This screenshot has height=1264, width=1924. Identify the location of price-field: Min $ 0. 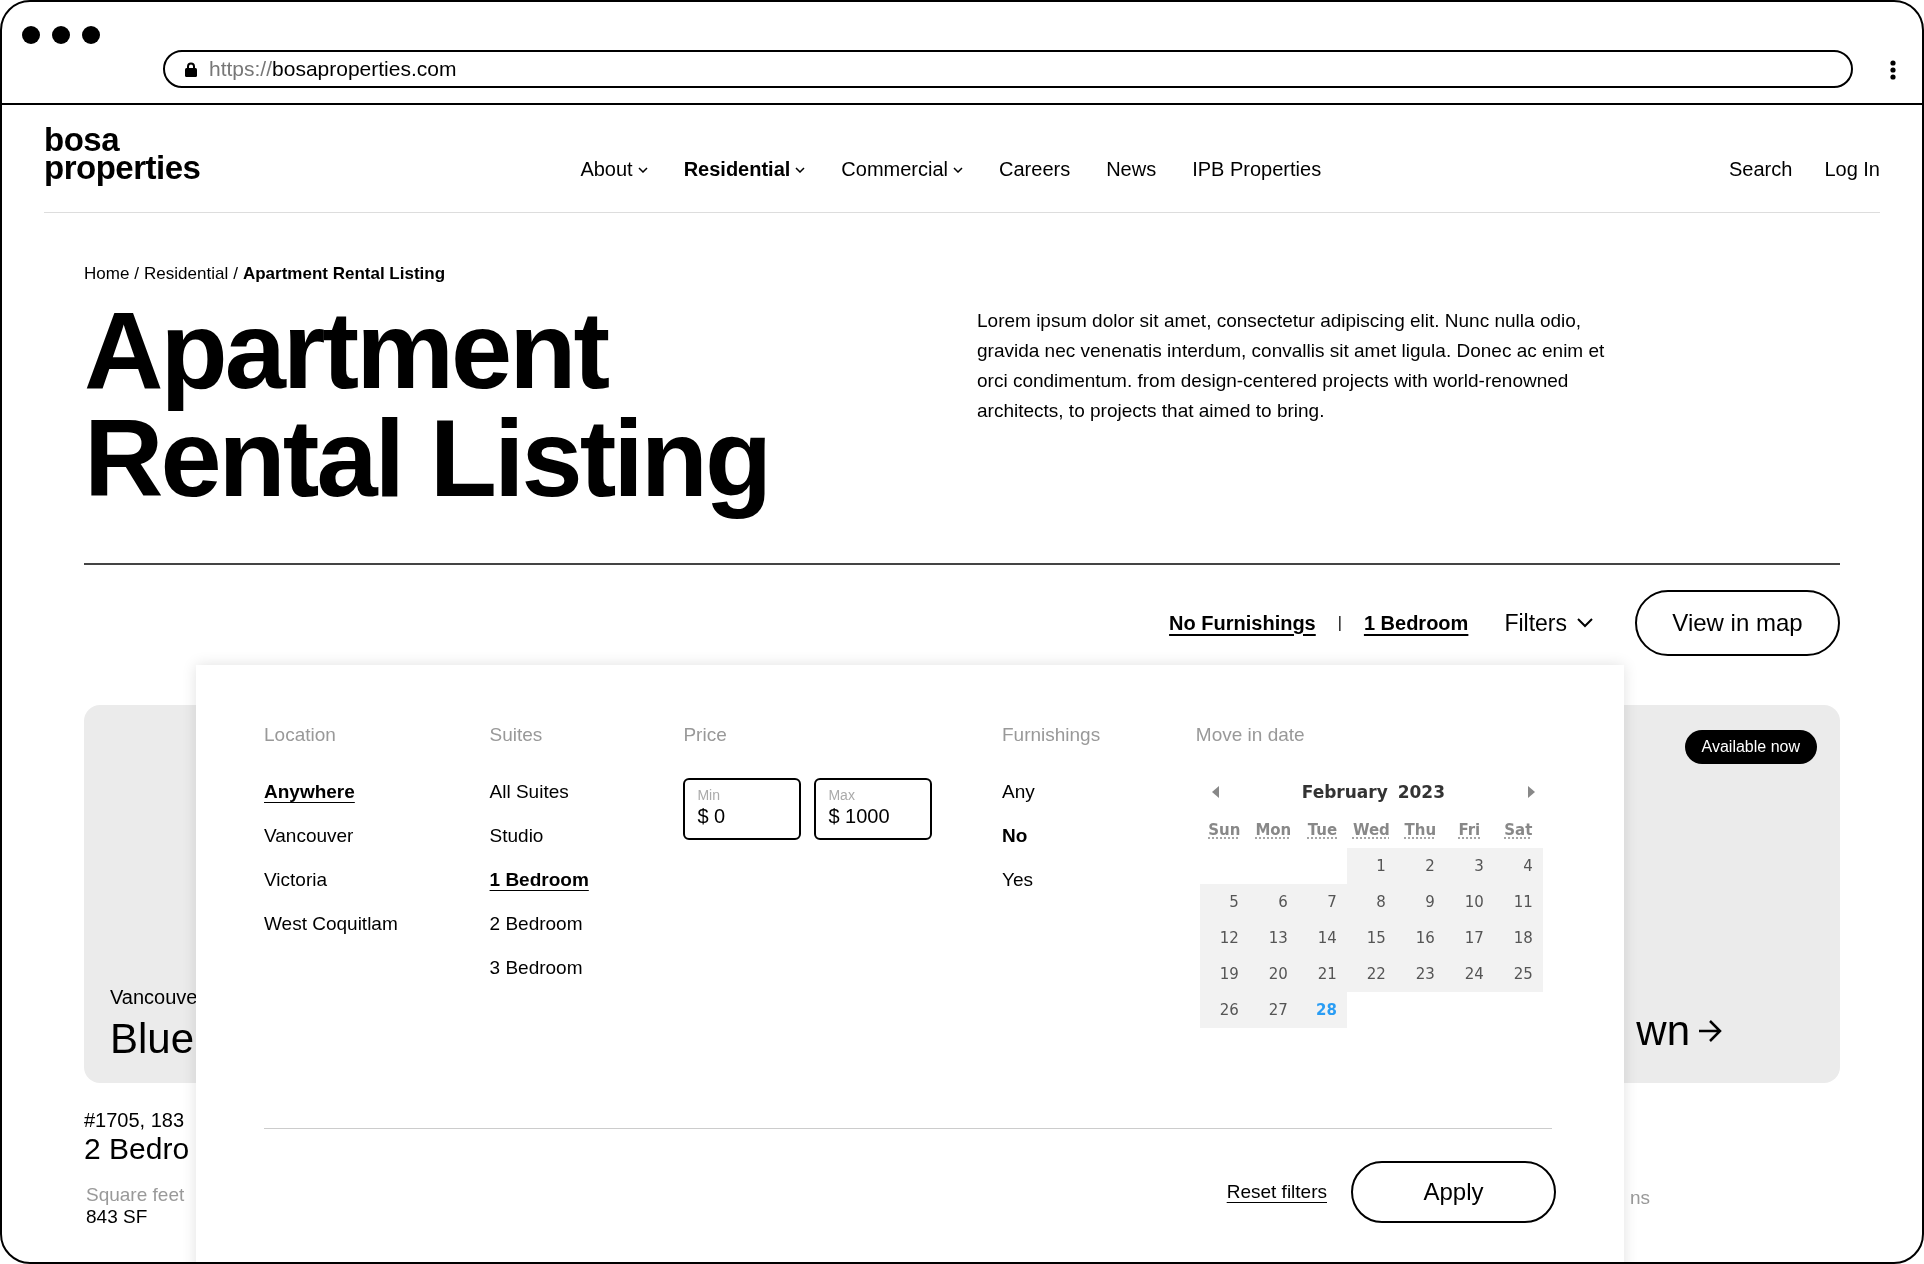
(742, 809).